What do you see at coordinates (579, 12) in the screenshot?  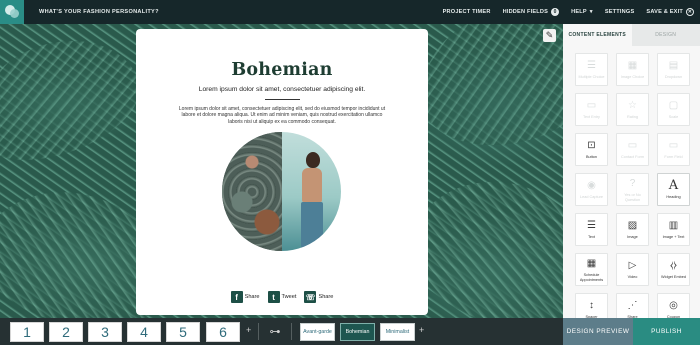 I see `help-label: HELP` at bounding box center [579, 12].